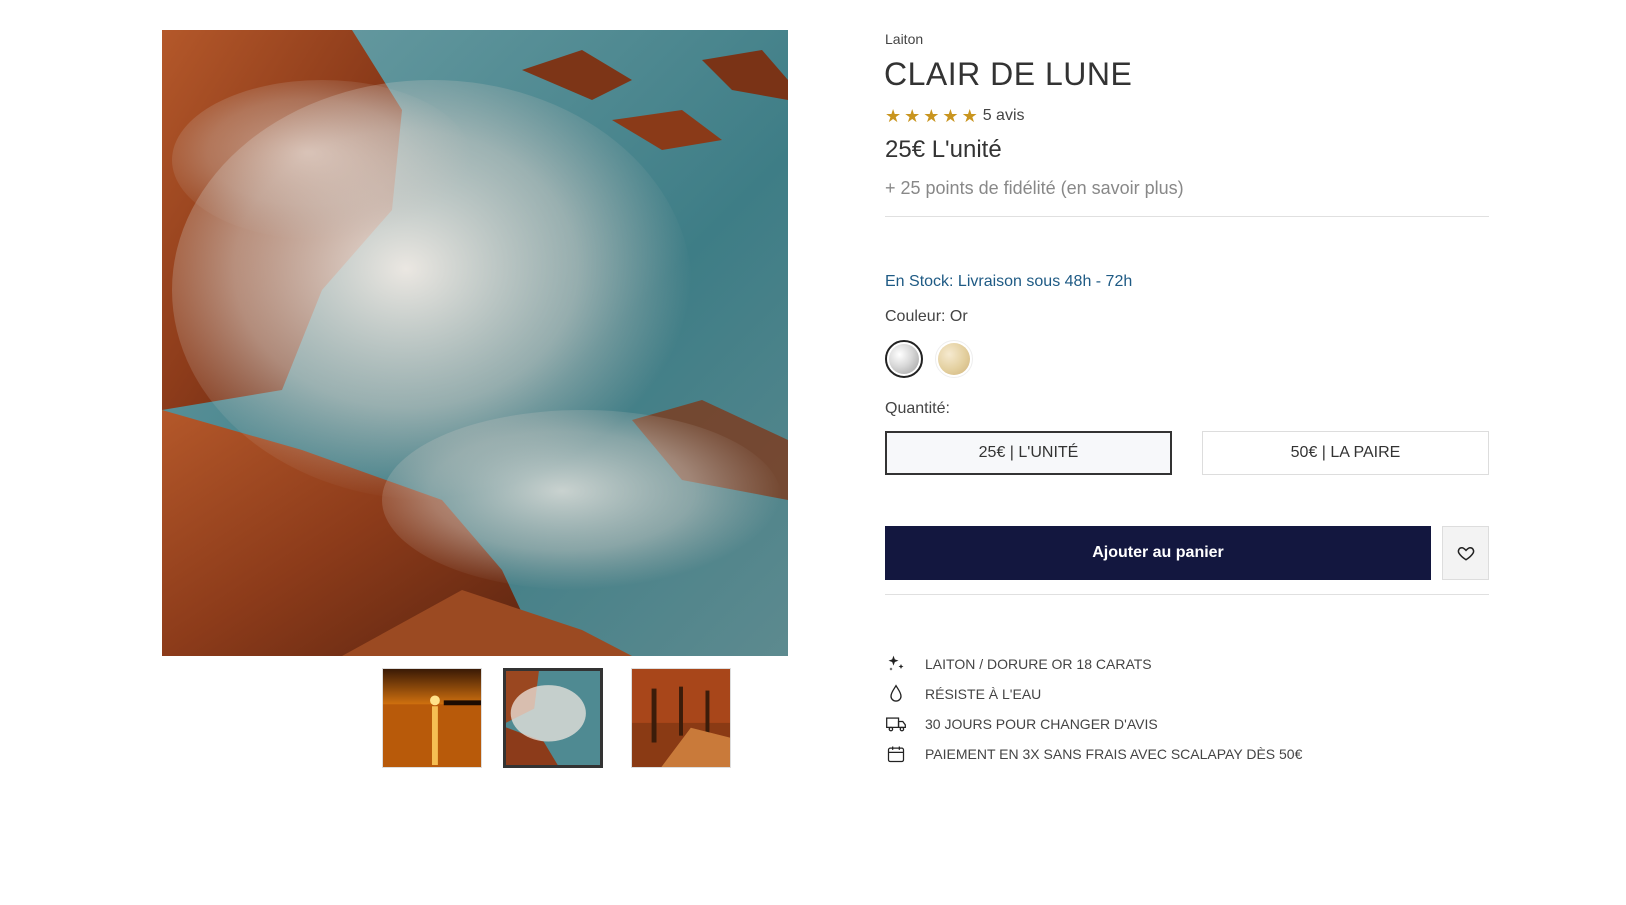 This screenshot has height=905, width=1626. What do you see at coordinates (1158, 553) in the screenshot?
I see `add-to-cart-button: Ajouter au panier` at bounding box center [1158, 553].